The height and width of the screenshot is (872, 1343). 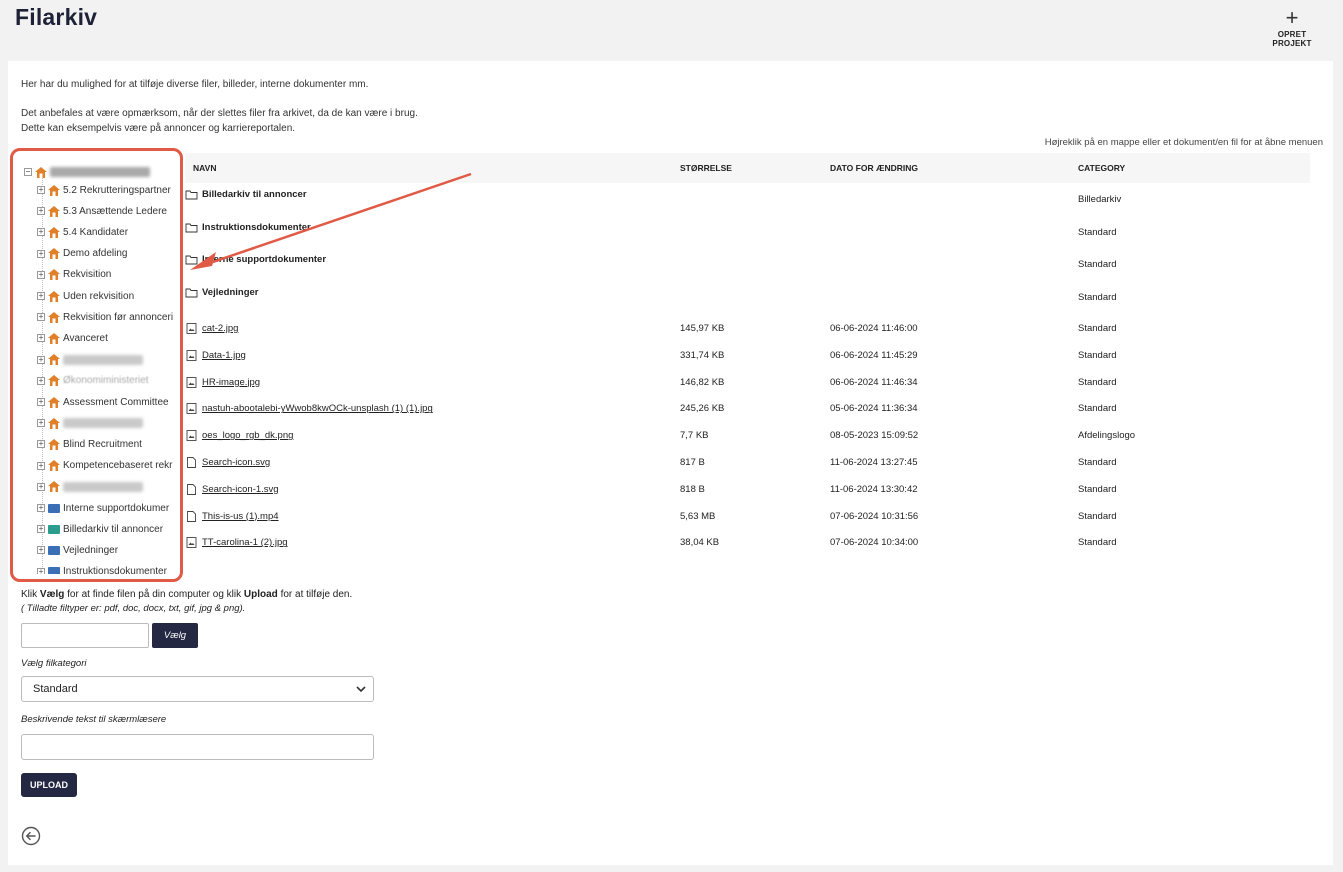 I want to click on category-select: Standard, so click(x=197, y=689).